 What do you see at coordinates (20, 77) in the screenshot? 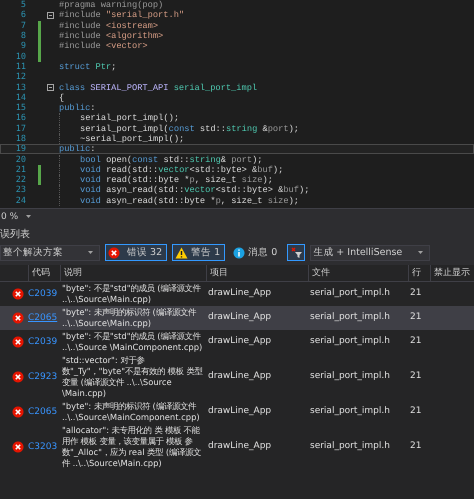
I see `line-number: 12` at bounding box center [20, 77].